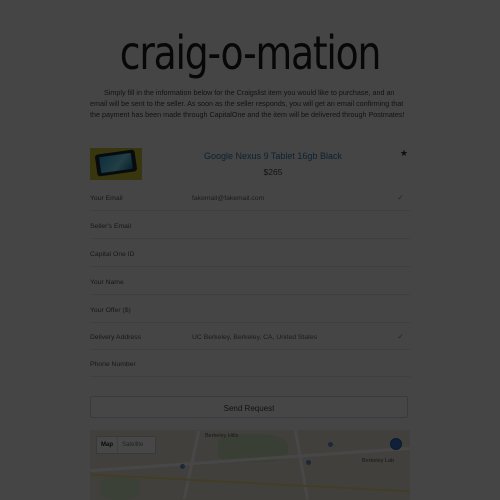 Image resolution: width=500 pixels, height=500 pixels. I want to click on map: Berkeley Hills Berkeley Lab Map Satellite, so click(250, 465).